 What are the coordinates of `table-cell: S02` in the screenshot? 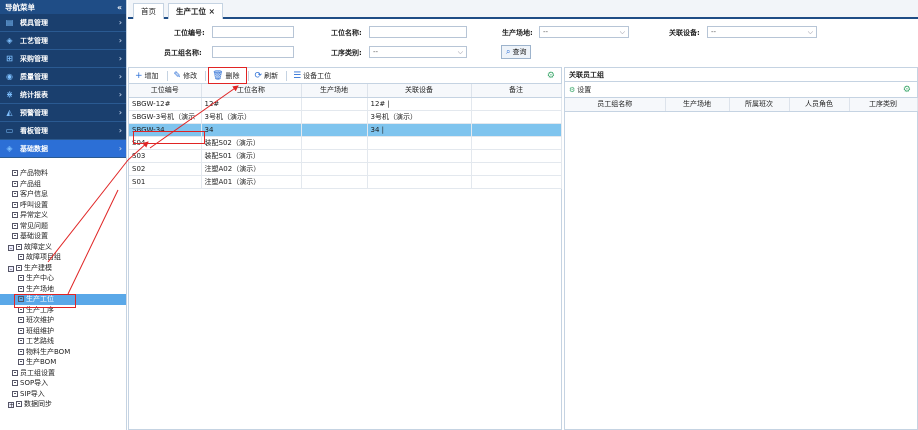 It's located at (165, 169).